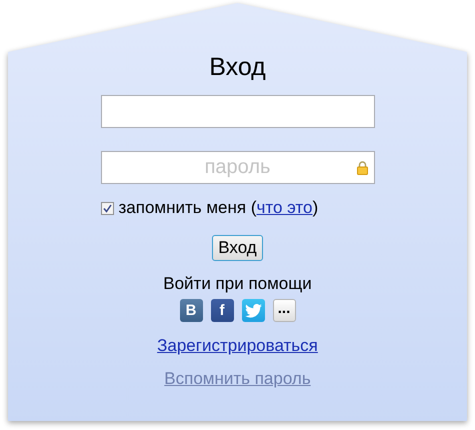 This screenshot has height=430, width=475. I want to click on login-button: Вход, so click(237, 248).